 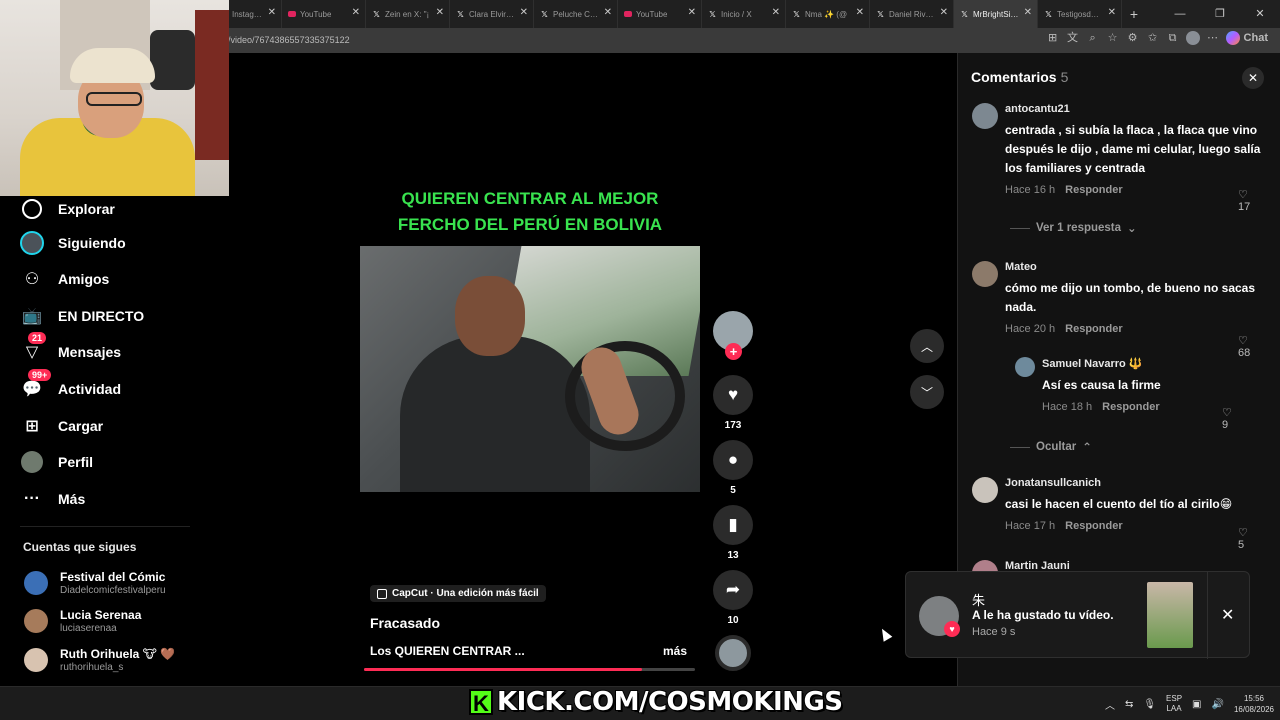 I want to click on video-author: Fracasado, so click(x=405, y=623).